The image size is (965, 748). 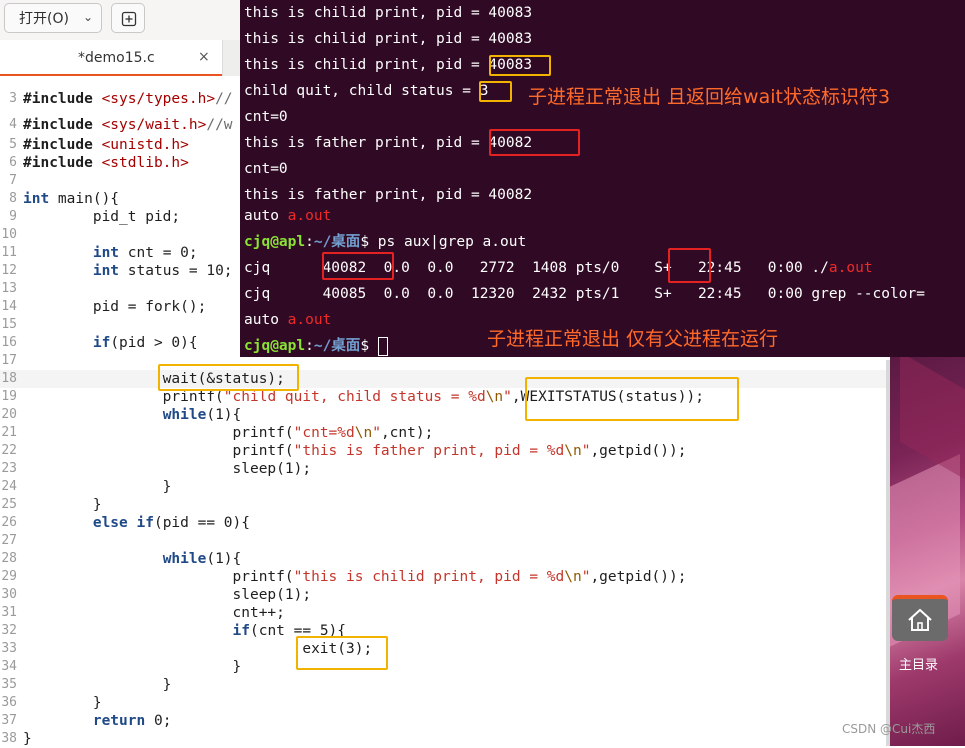 What do you see at coordinates (9, 576) in the screenshot?
I see `line-number: 29` at bounding box center [9, 576].